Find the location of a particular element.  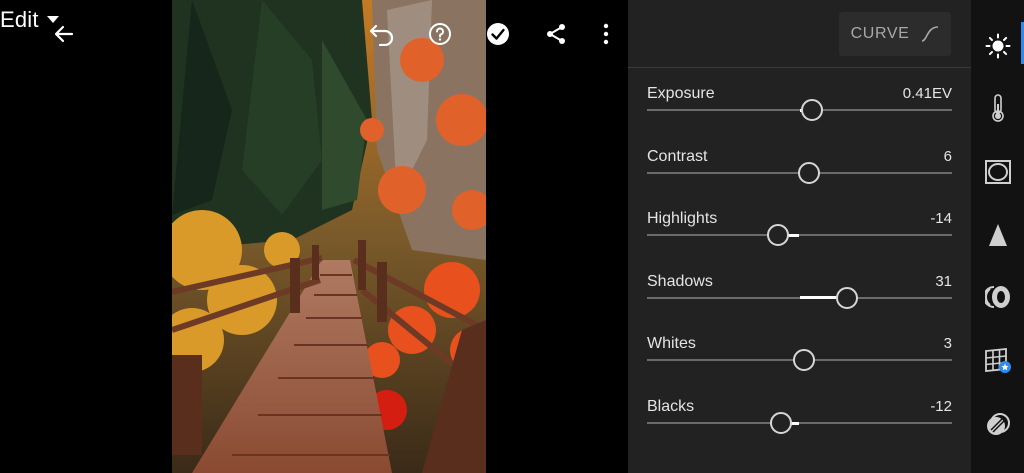

checkmark-icon is located at coordinates (498, 34).